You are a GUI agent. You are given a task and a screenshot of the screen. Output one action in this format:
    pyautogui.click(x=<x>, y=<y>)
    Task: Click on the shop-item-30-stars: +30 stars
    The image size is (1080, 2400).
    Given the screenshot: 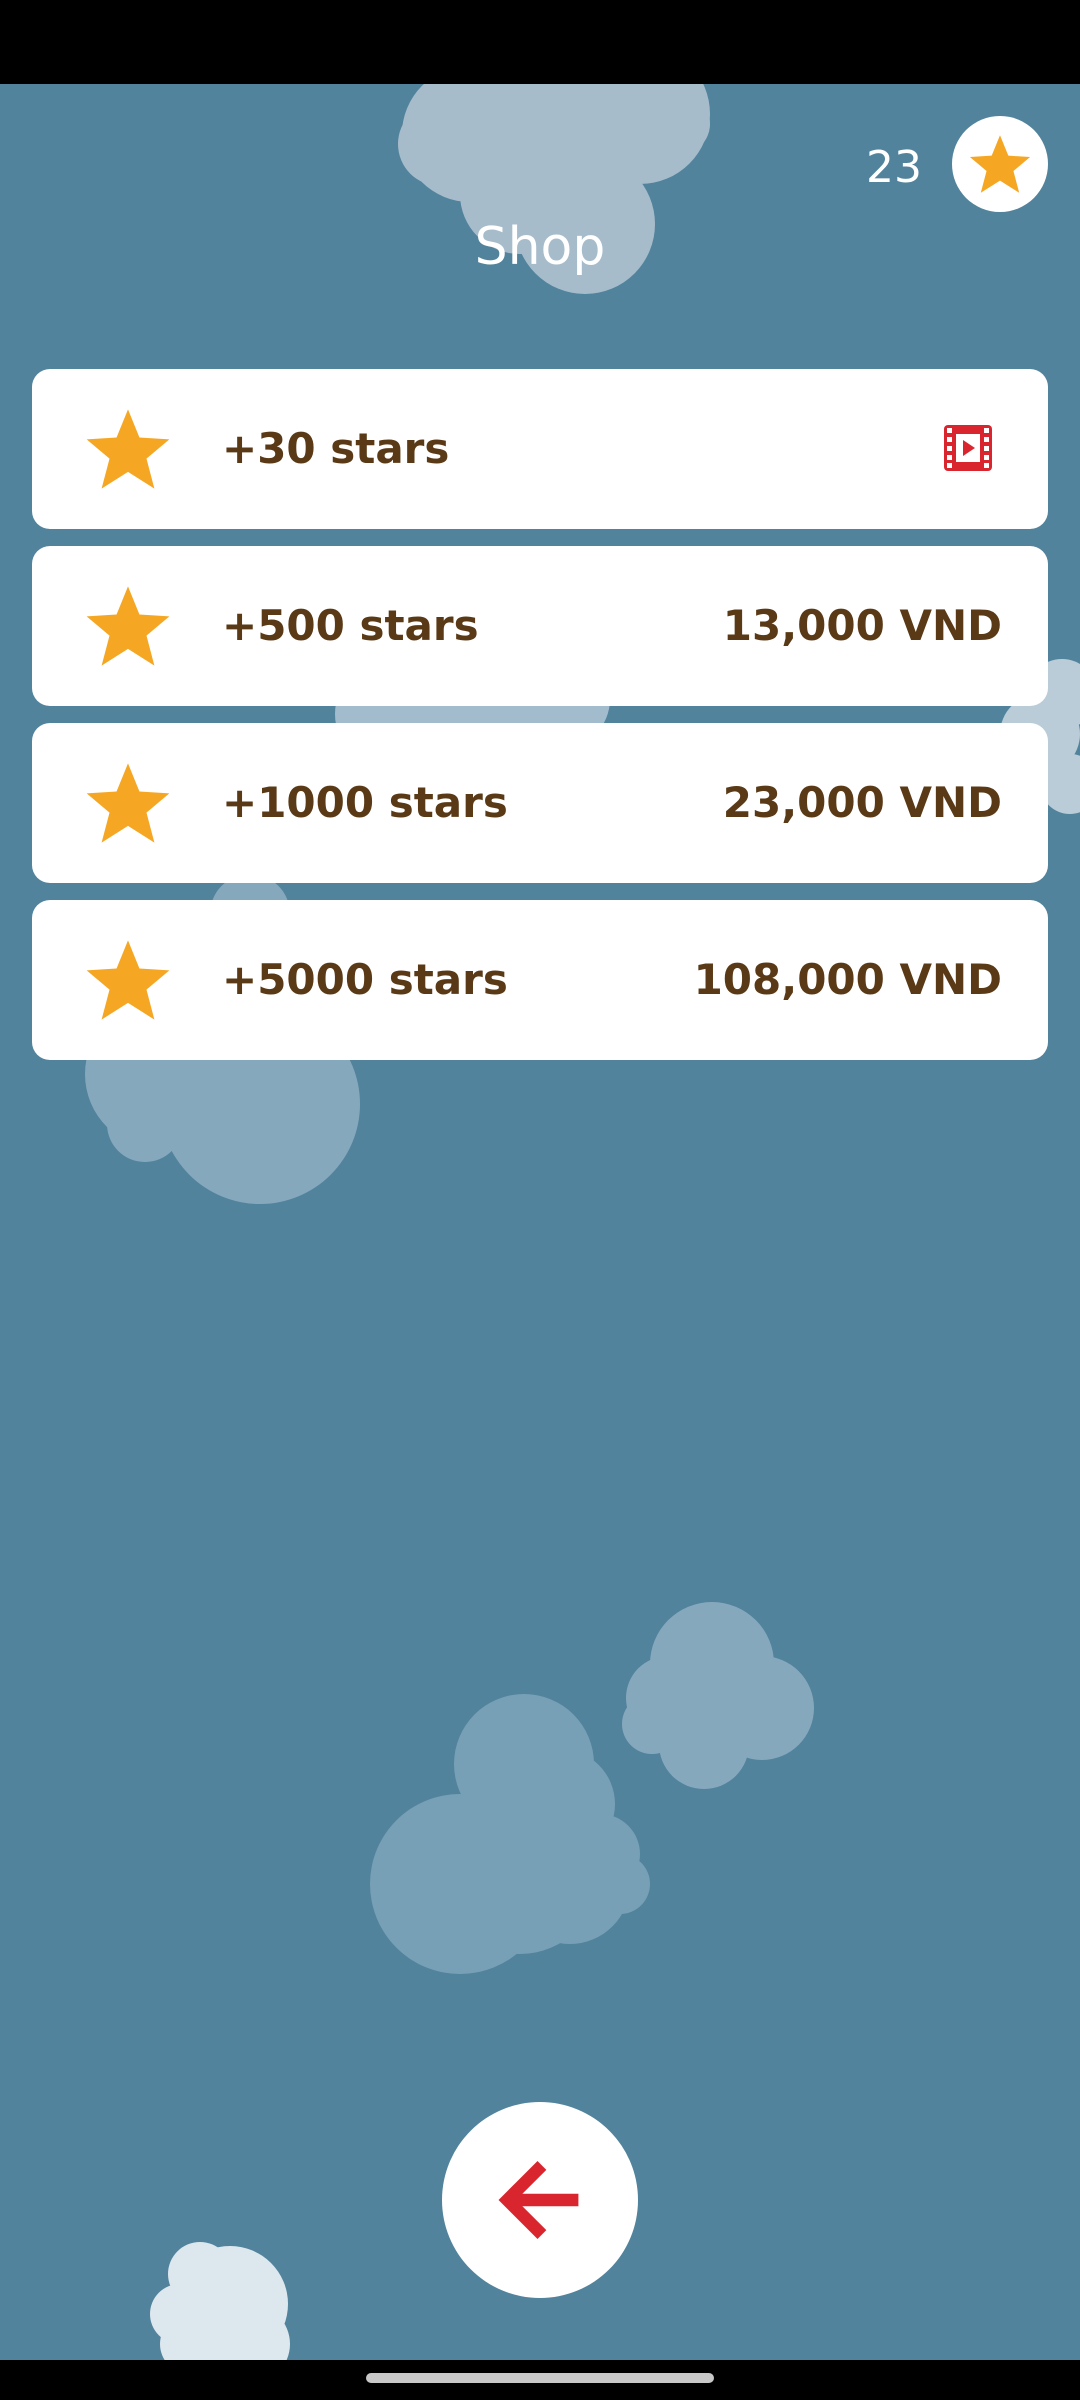 What is the action you would take?
    pyautogui.click(x=540, y=449)
    